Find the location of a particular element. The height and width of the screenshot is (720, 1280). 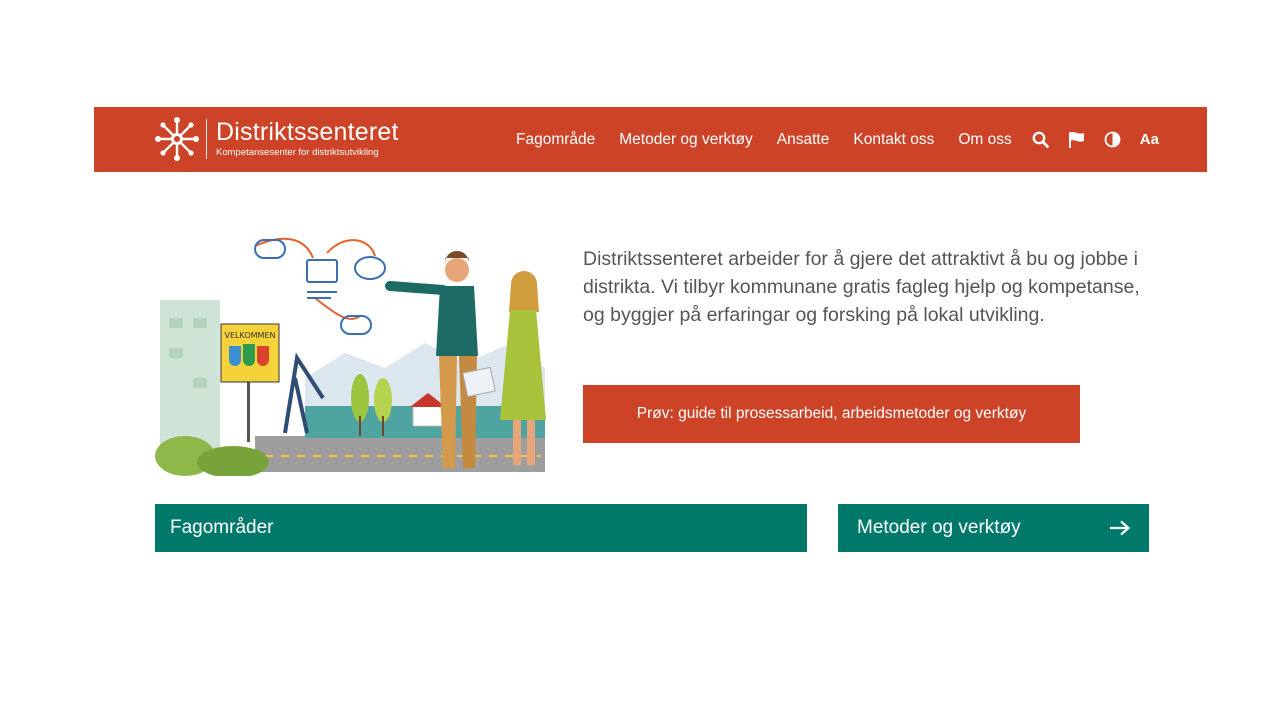

nav-item-metoder: Metoder og verktøy is located at coordinates (686, 140).